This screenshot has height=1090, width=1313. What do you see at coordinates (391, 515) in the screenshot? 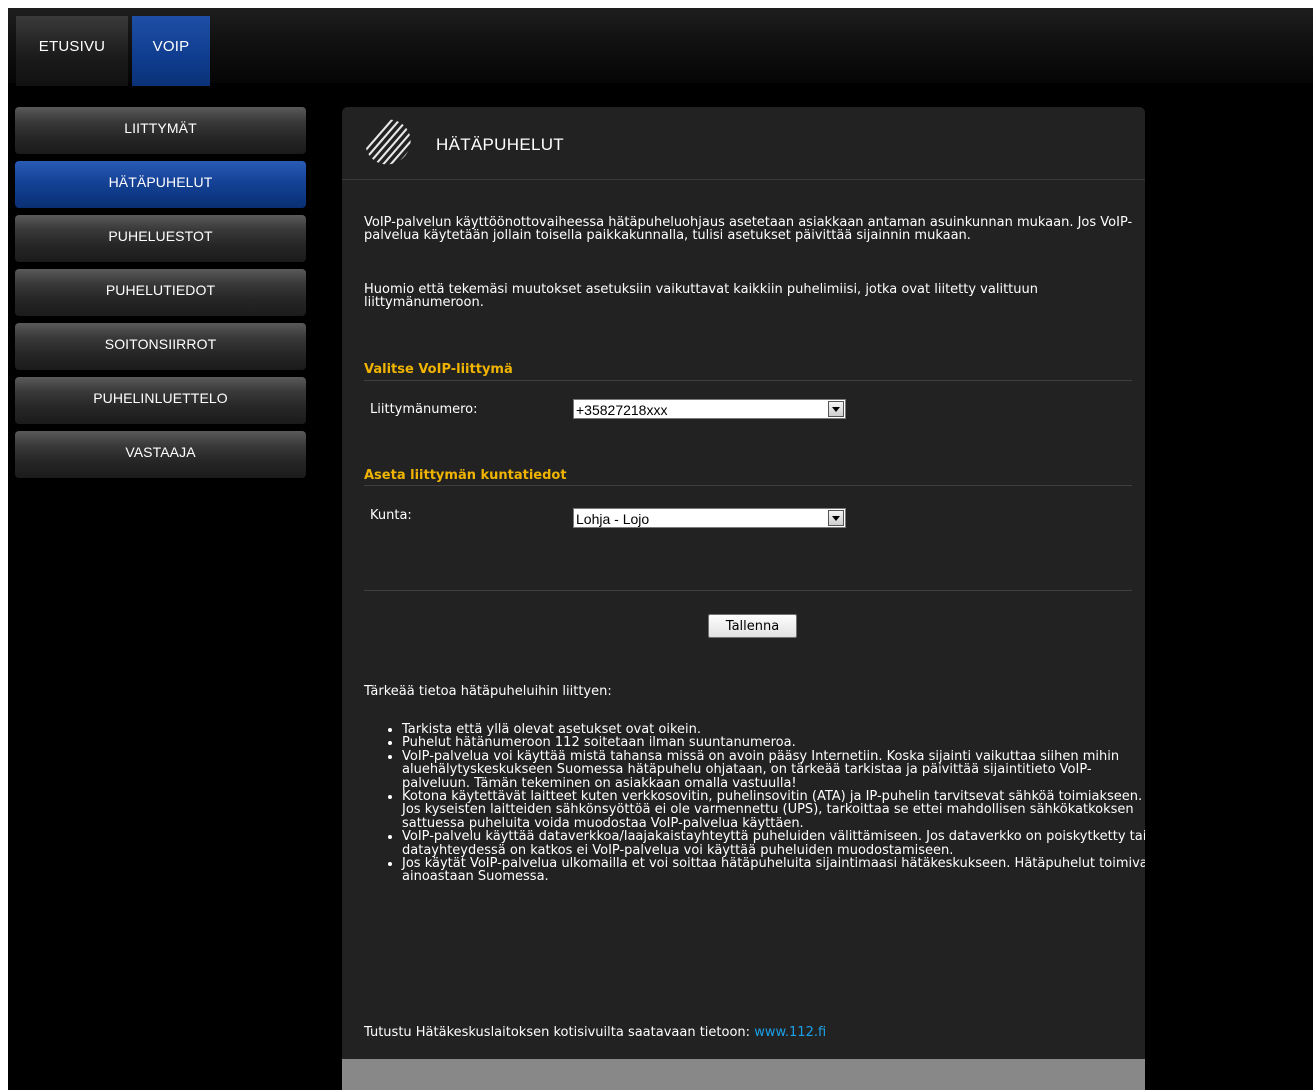
I see `municipality-label: Kunta:` at bounding box center [391, 515].